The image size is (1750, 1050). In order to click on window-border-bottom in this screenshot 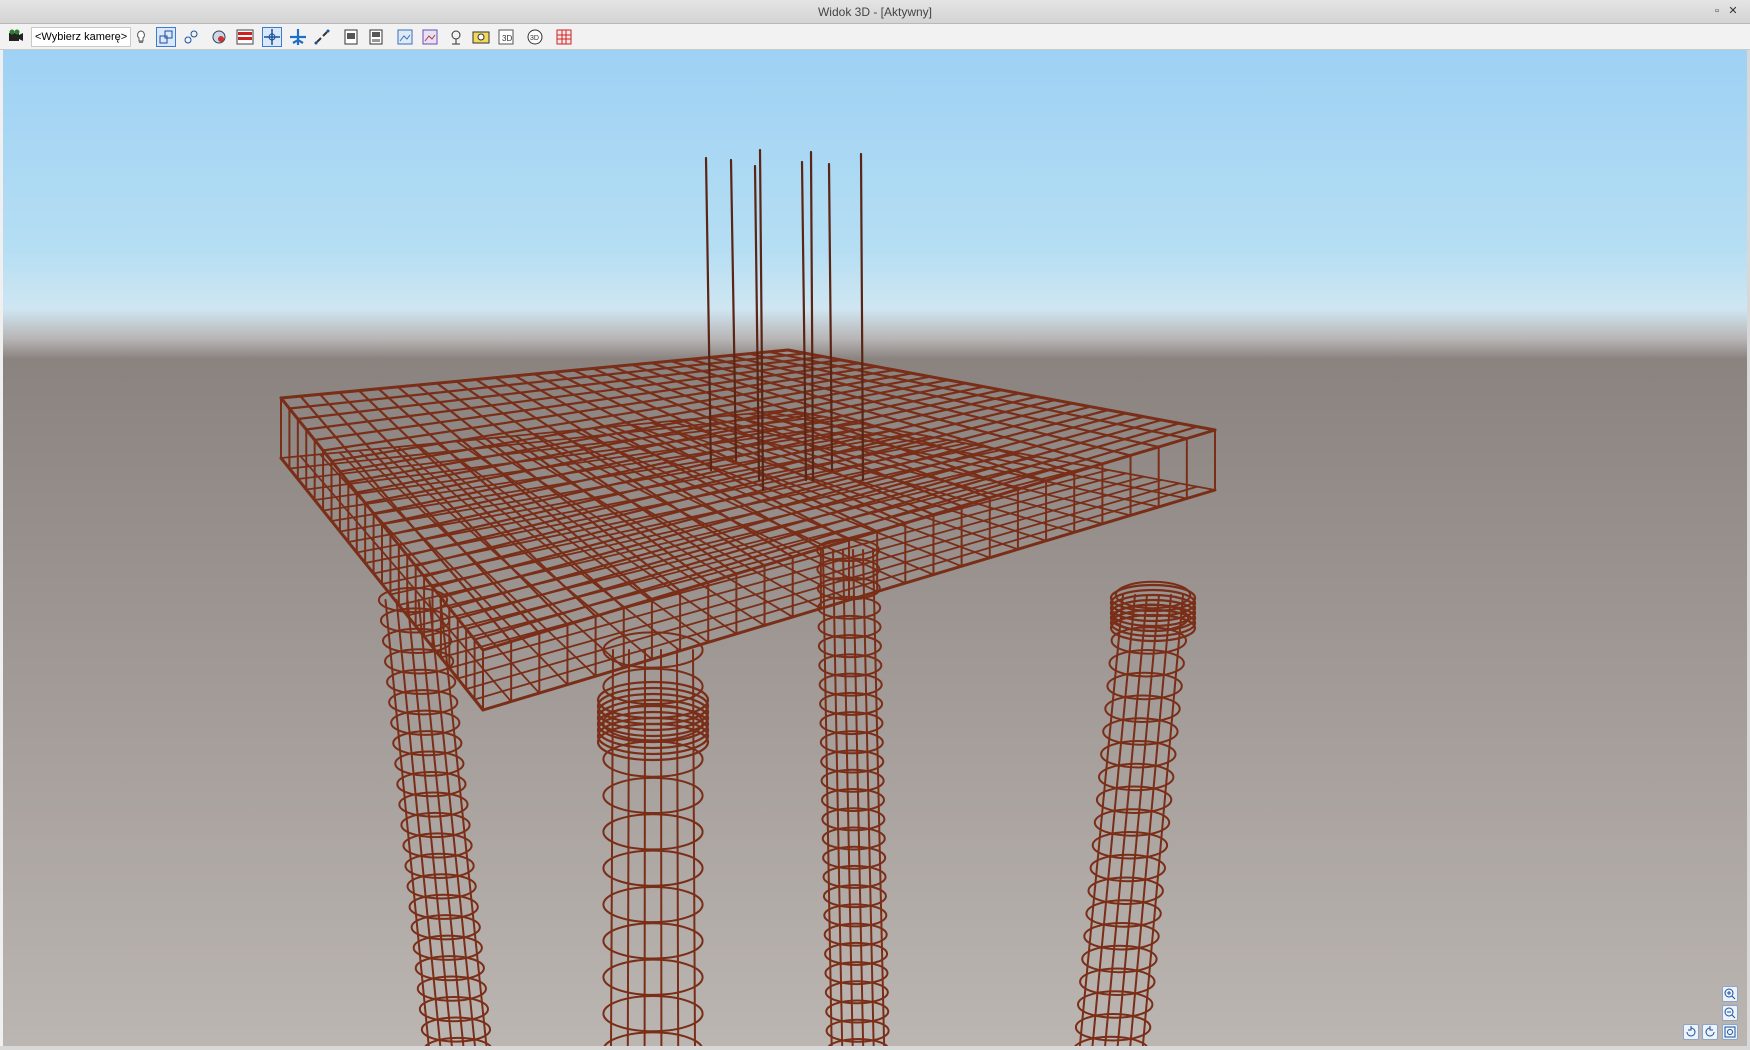, I will do `click(875, 1048)`.